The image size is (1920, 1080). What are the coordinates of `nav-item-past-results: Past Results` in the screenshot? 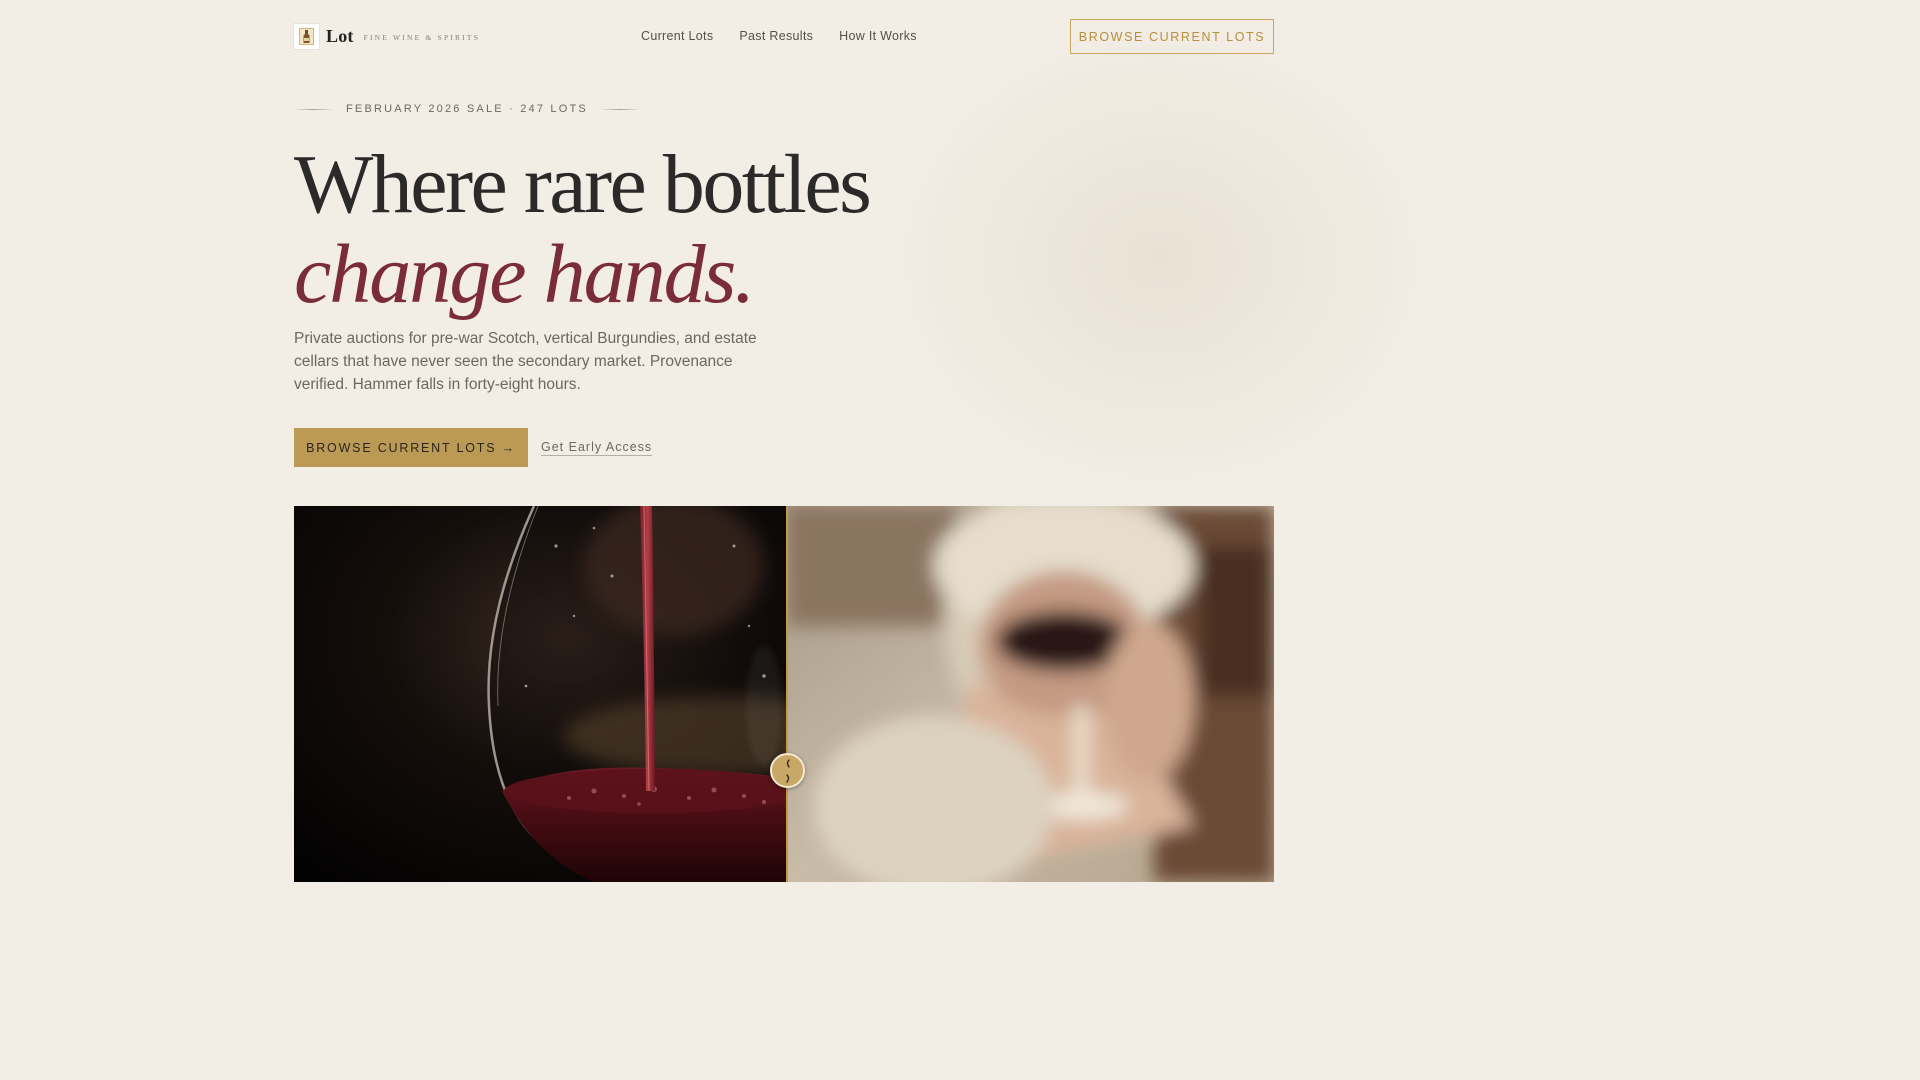 It's located at (776, 36).